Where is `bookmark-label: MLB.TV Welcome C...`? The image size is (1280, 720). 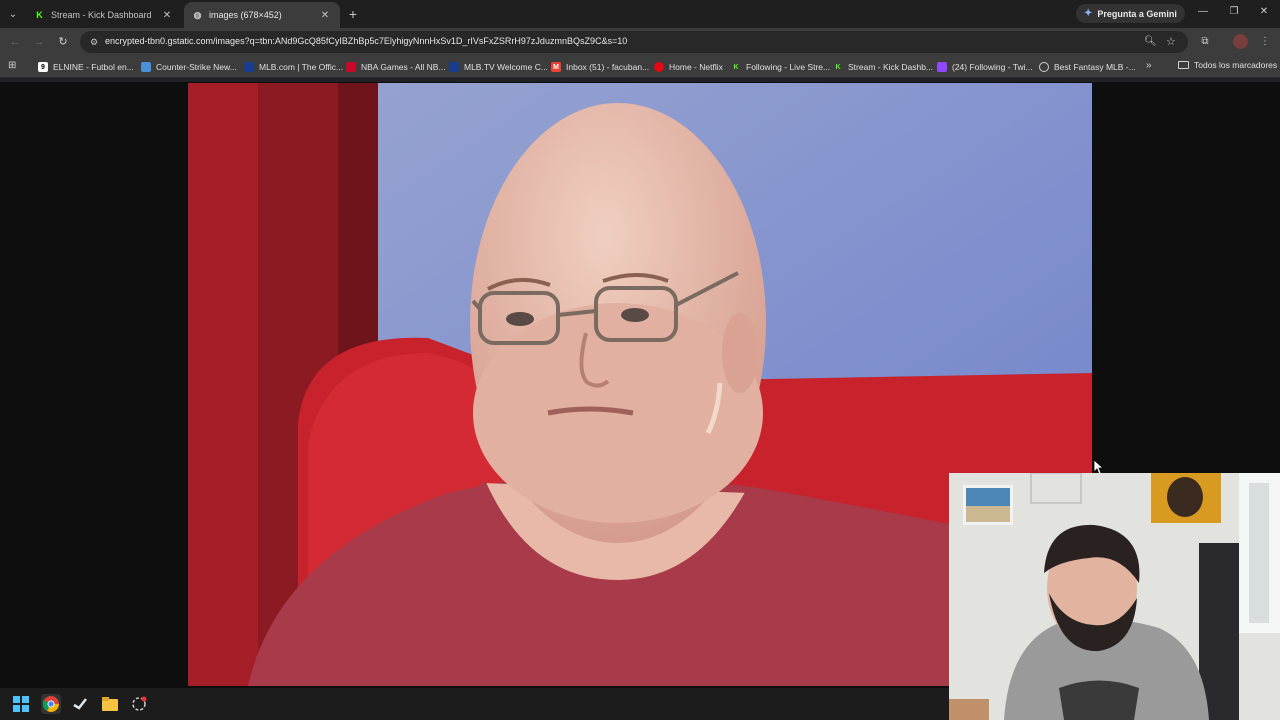
bookmark-label: MLB.TV Welcome C... is located at coordinates (506, 67).